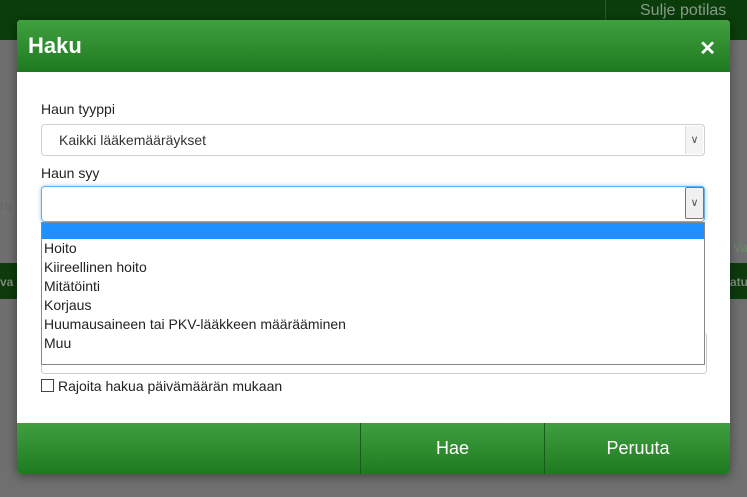  I want to click on dropdown-option-muu: Muu, so click(373, 343).